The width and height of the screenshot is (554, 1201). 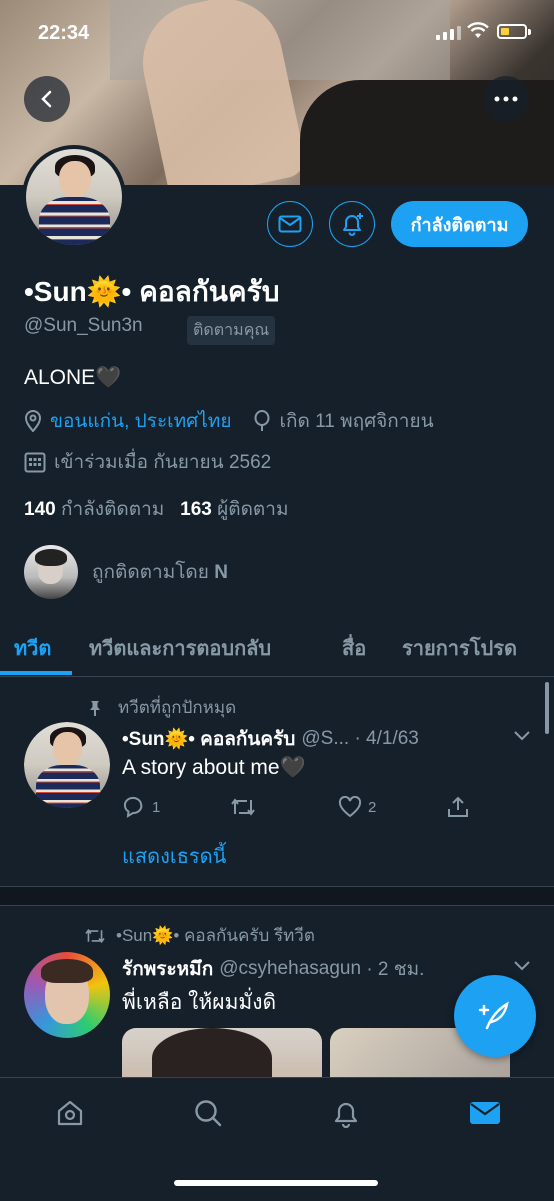 I want to click on tweet-text: พี่เหลือ ให้ผมมั่งดิ, so click(x=199, y=1002).